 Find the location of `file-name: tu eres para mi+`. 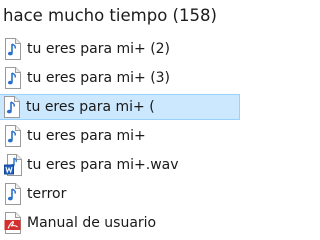

file-name: tu eres para mi+ is located at coordinates (86, 136).